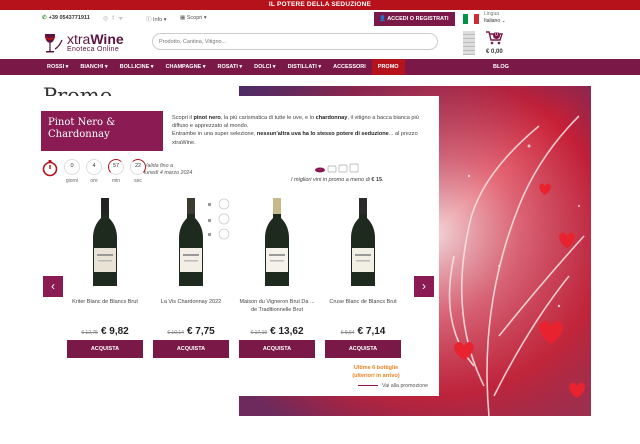  What do you see at coordinates (53, 286) in the screenshot?
I see `carousel-prev-button: ‹` at bounding box center [53, 286].